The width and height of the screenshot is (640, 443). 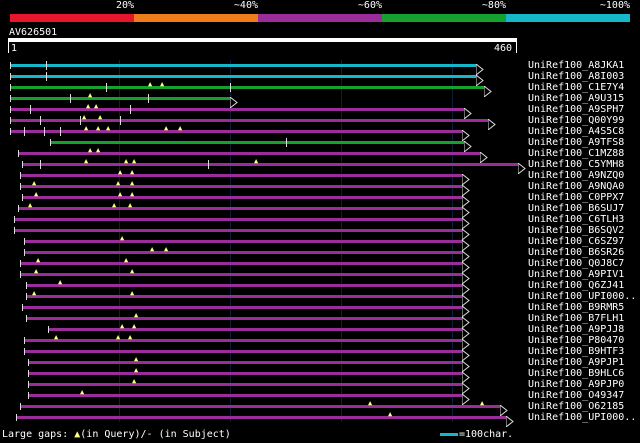 What do you see at coordinates (576, 76) in the screenshot?
I see `hit-label: UniRef100_A8I003` at bounding box center [576, 76].